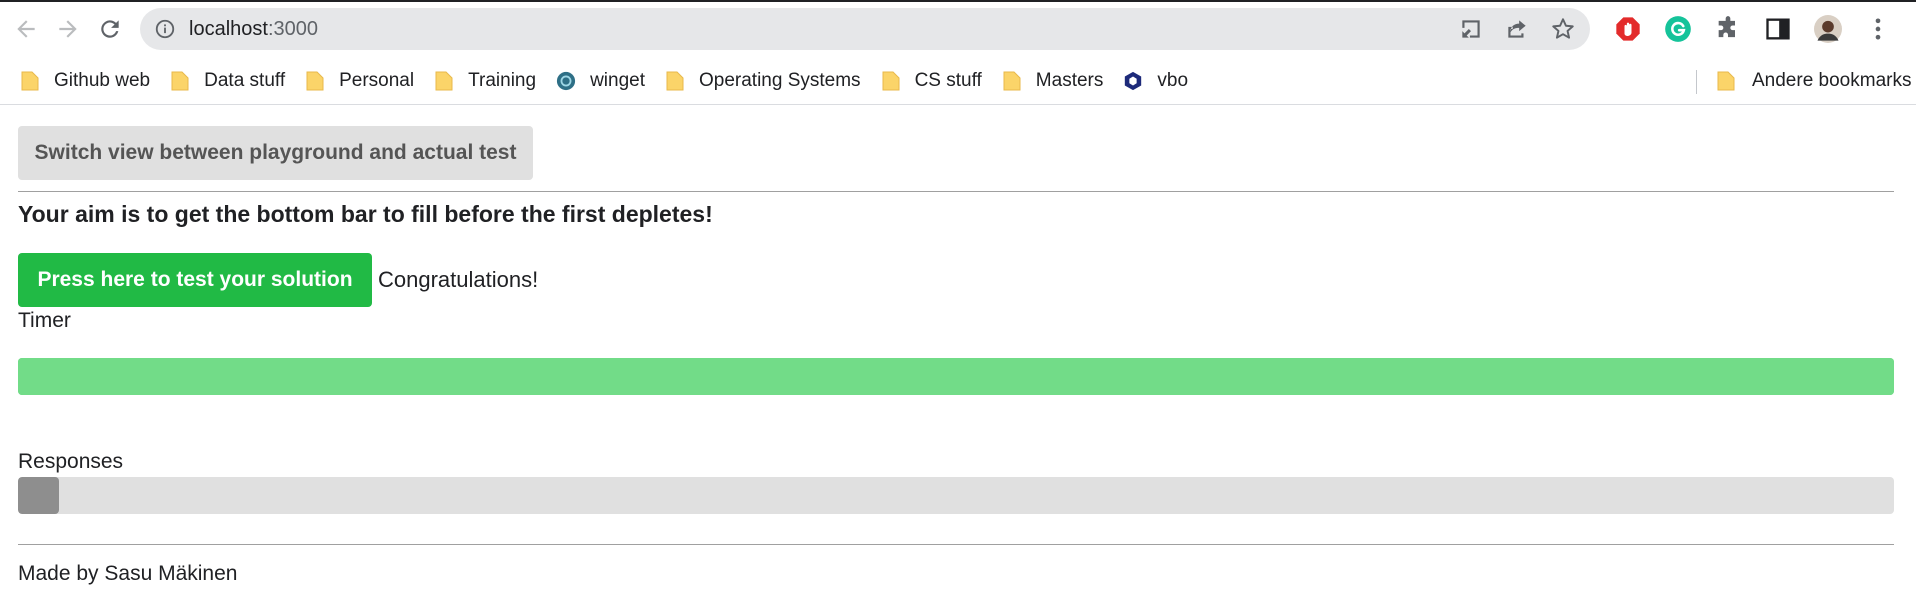 This screenshot has width=1916, height=616. Describe the element at coordinates (1878, 29) in the screenshot. I see `kebab-menu-icon` at that location.